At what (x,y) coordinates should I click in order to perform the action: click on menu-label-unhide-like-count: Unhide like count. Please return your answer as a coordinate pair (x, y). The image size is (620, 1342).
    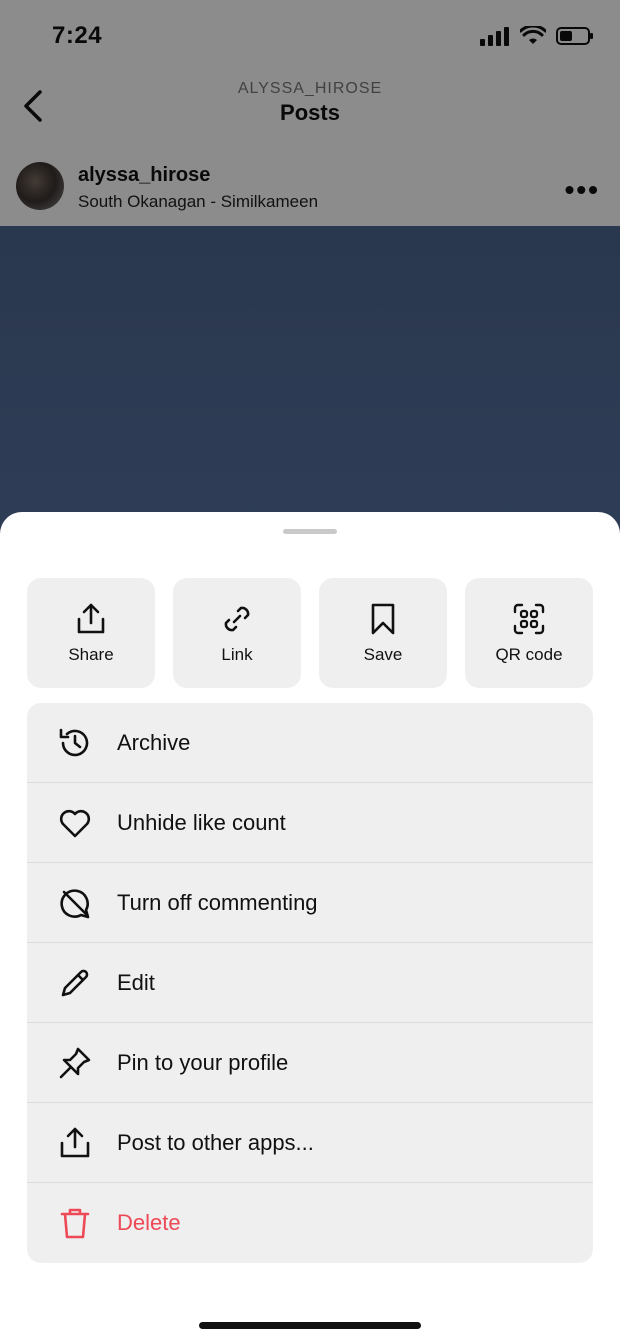
    Looking at the image, I should click on (201, 822).